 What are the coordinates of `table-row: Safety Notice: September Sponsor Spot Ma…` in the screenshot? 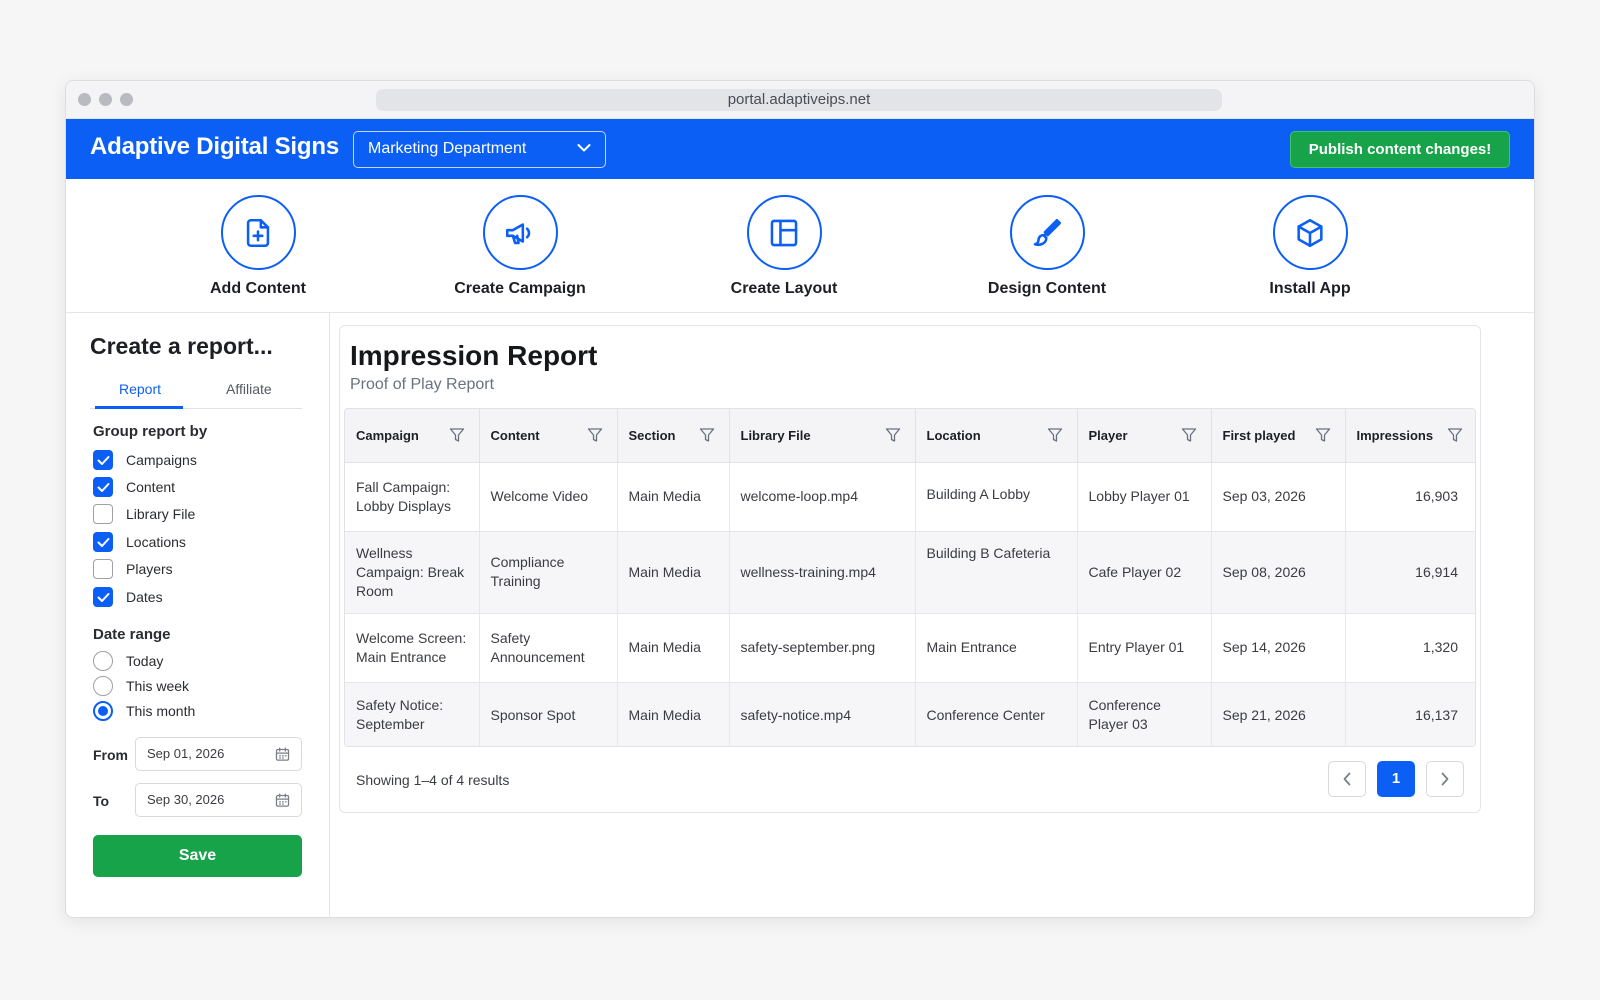 It's located at (910, 714).